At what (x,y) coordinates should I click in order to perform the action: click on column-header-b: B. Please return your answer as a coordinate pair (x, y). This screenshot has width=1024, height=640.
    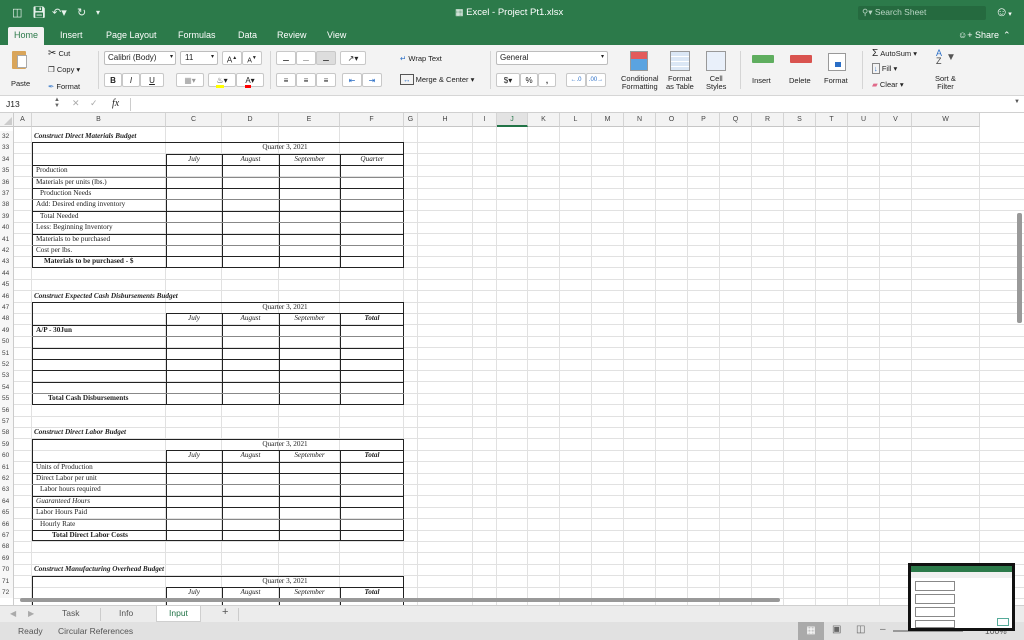
    Looking at the image, I should click on (99, 120).